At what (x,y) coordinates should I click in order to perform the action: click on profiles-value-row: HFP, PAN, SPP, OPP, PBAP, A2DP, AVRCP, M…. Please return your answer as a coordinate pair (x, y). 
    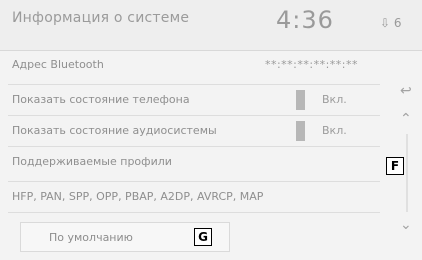
    Looking at the image, I should click on (194, 197).